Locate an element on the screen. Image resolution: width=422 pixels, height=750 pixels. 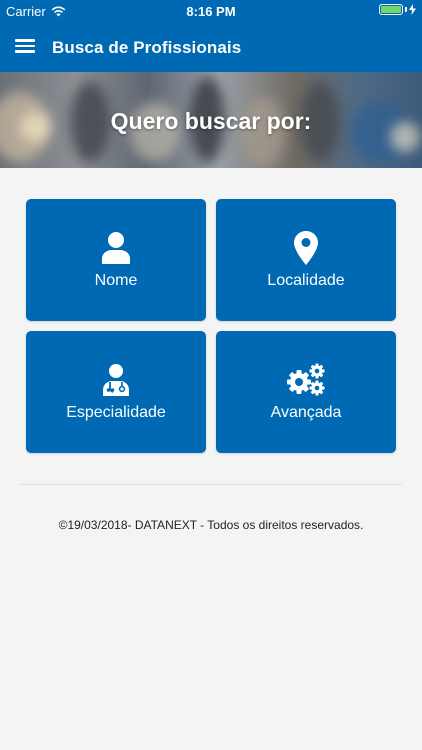
status-bar: Carrier 8:16 PM is located at coordinates (211, 11).